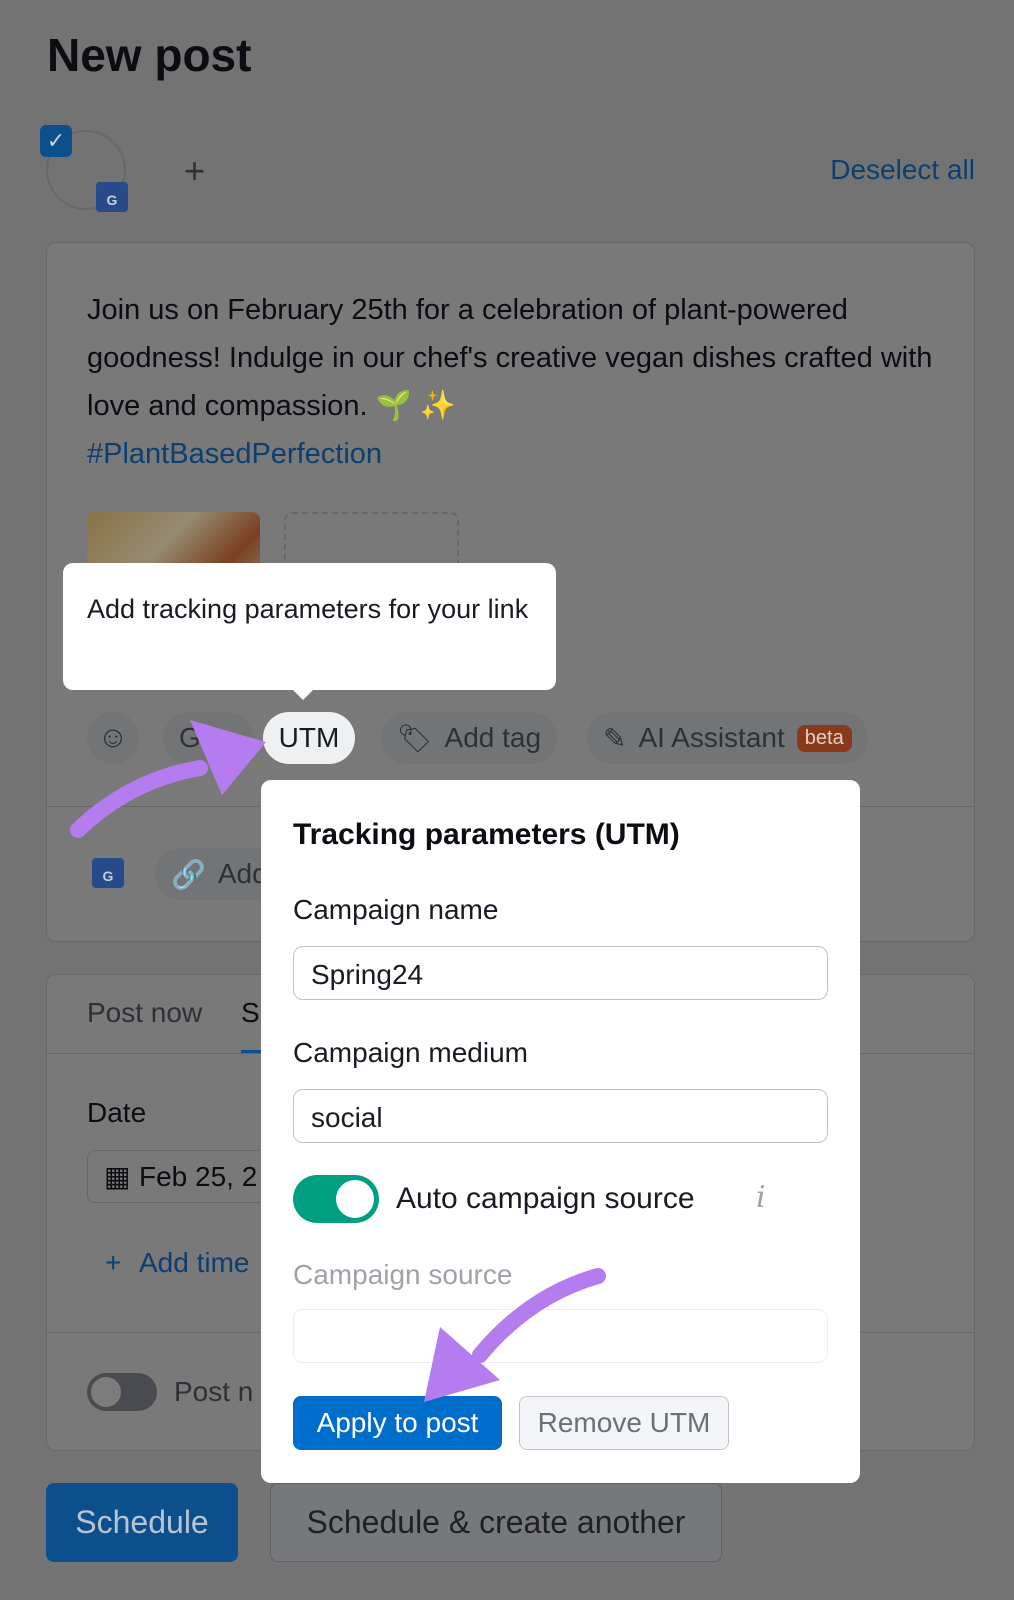 The width and height of the screenshot is (1014, 1600). I want to click on page-title: New post, so click(149, 55).